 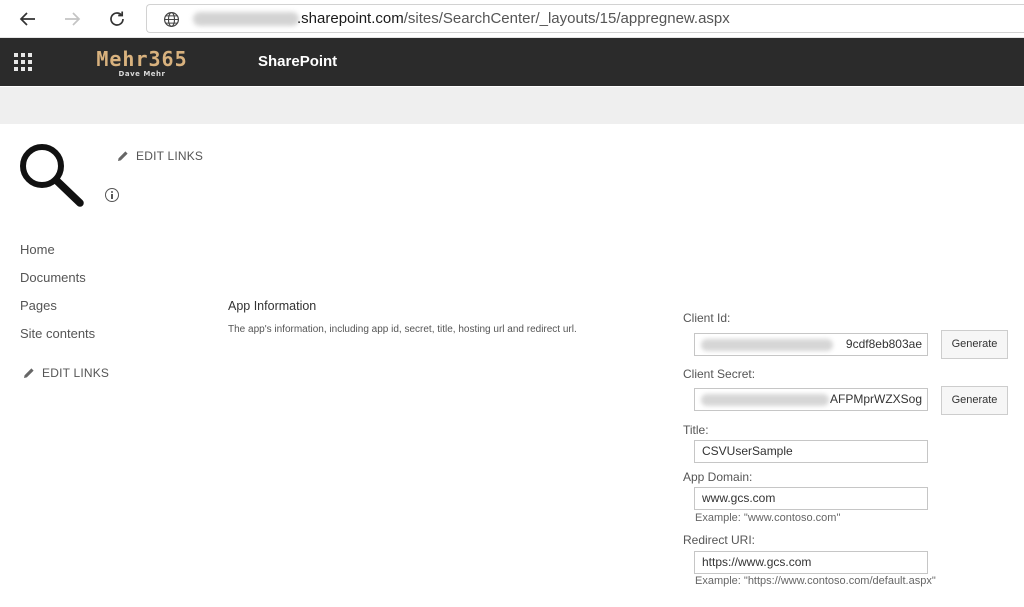 I want to click on client-secret-field: AFPMprWZXSog, so click(x=811, y=399).